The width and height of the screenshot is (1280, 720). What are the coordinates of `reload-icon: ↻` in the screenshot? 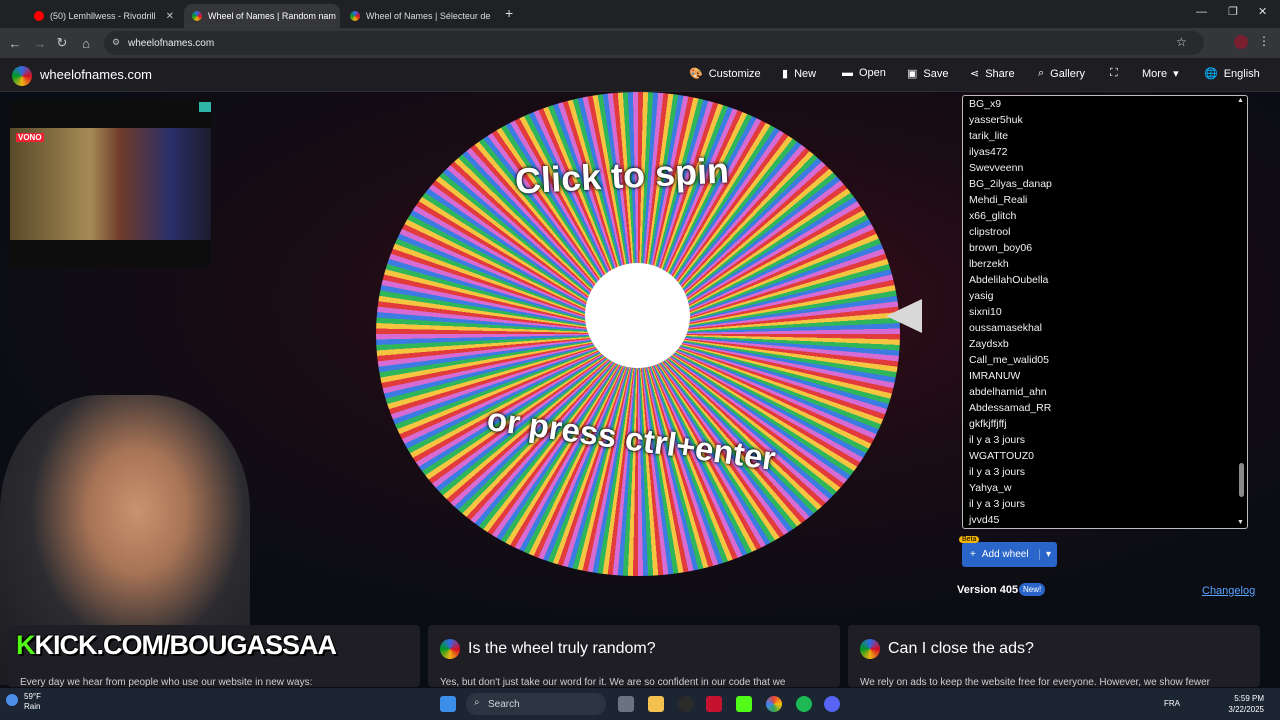 It's located at (62, 43).